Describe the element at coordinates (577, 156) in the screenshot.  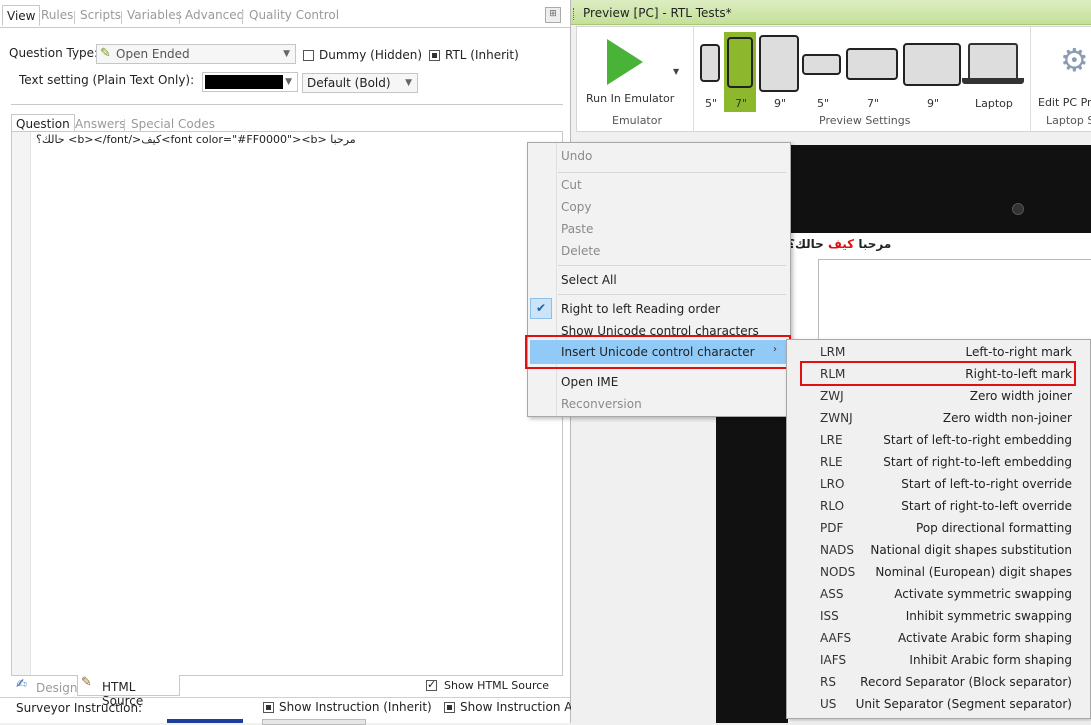
I see `menu-item-undo-label: Undo` at that location.